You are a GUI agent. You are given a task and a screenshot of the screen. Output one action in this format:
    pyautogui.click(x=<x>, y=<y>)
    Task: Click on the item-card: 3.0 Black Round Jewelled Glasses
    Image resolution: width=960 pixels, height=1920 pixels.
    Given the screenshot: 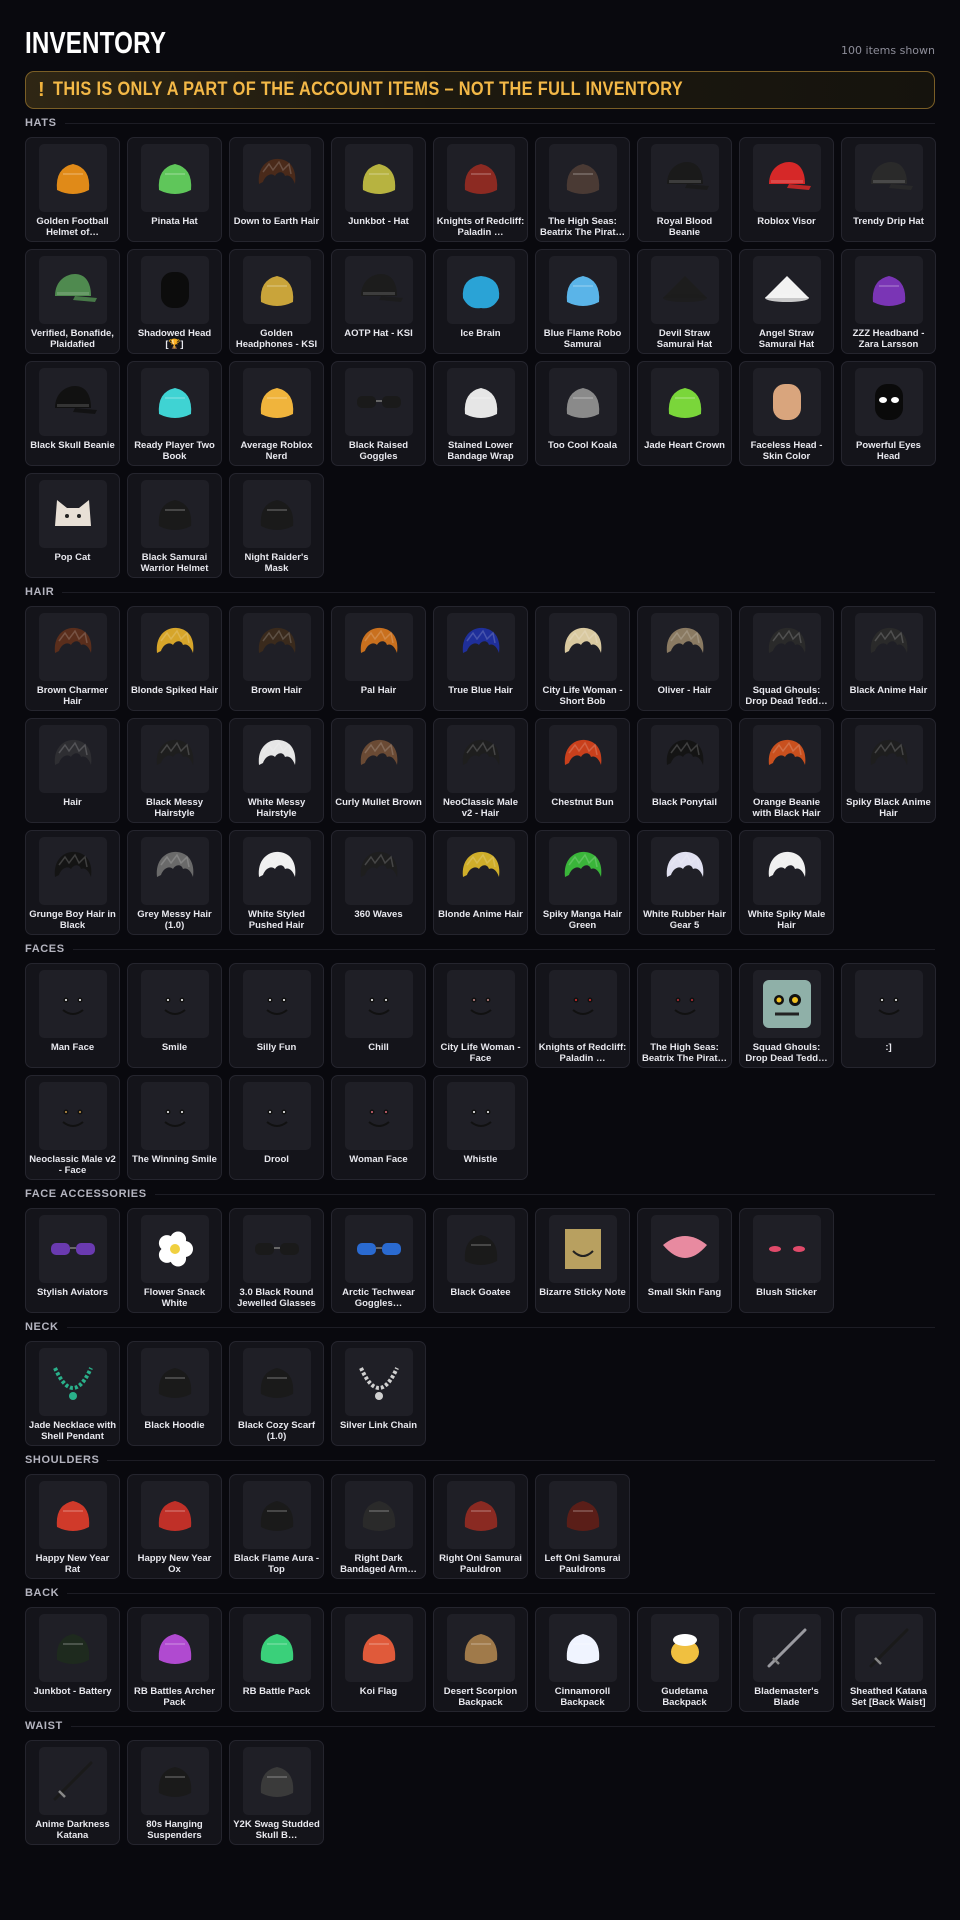 What is the action you would take?
    pyautogui.click(x=276, y=1260)
    